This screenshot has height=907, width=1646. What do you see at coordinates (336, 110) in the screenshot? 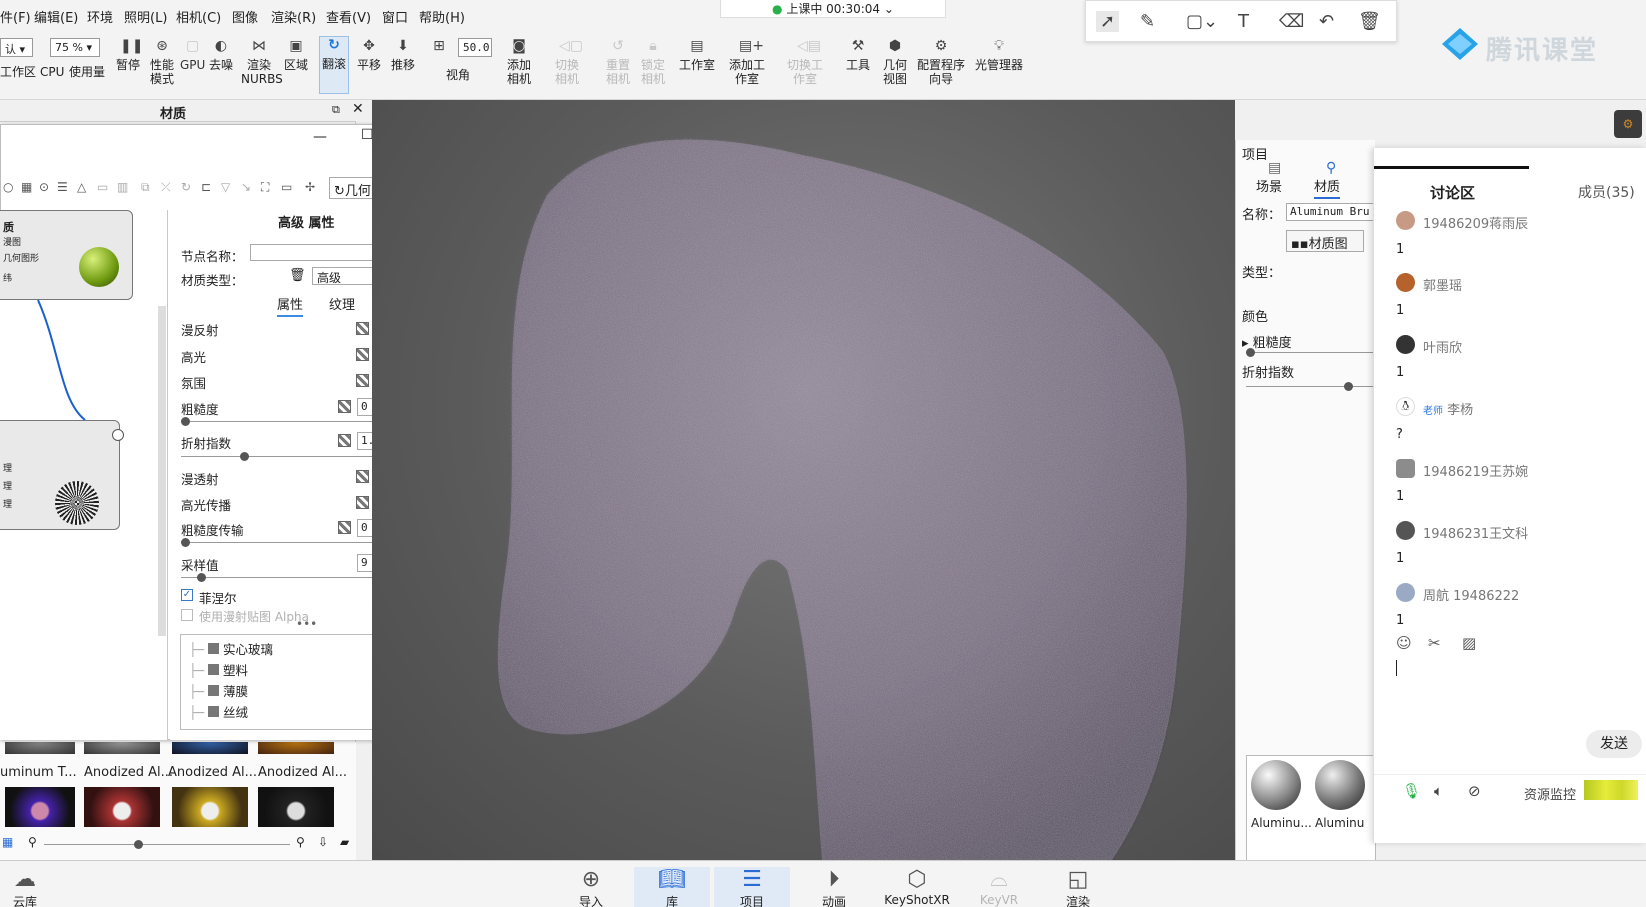
I see `popout-icon: ⧉` at bounding box center [336, 110].